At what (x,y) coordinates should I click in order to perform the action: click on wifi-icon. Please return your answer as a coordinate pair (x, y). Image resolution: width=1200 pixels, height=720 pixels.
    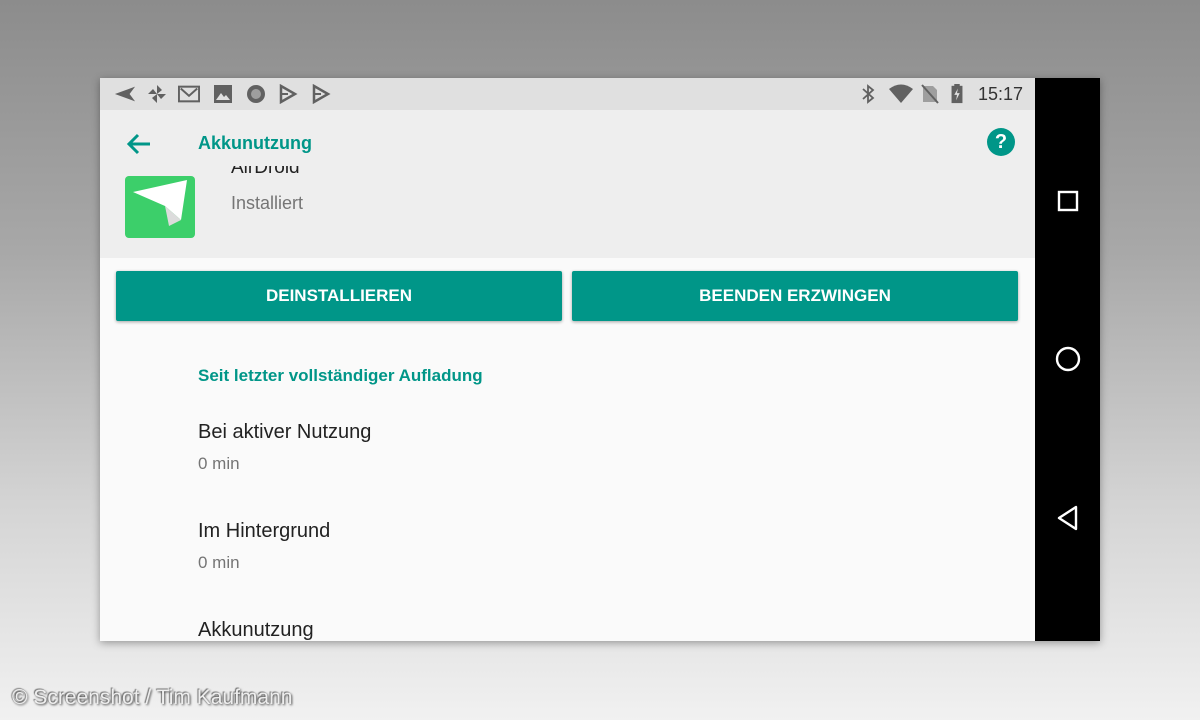
    Looking at the image, I should click on (901, 94).